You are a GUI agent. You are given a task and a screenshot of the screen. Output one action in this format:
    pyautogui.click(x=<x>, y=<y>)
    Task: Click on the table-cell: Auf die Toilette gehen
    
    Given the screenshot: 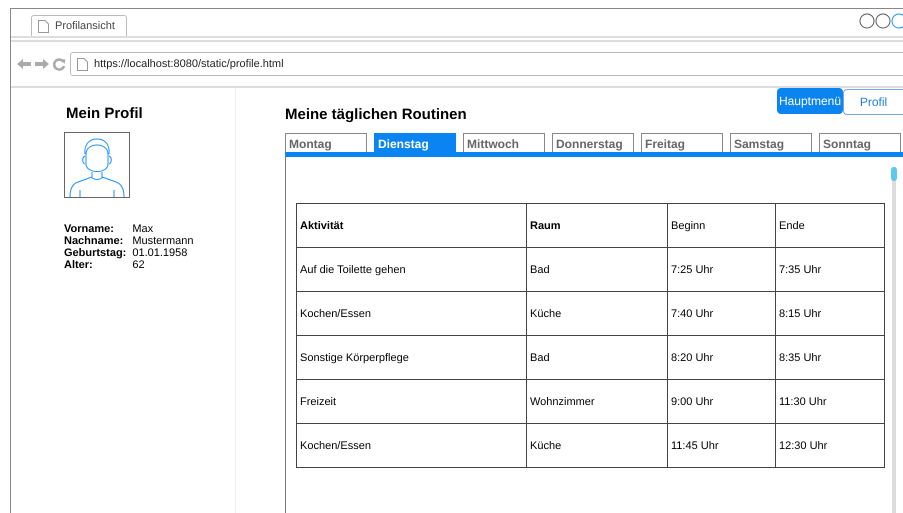 What is the action you would take?
    pyautogui.click(x=411, y=270)
    